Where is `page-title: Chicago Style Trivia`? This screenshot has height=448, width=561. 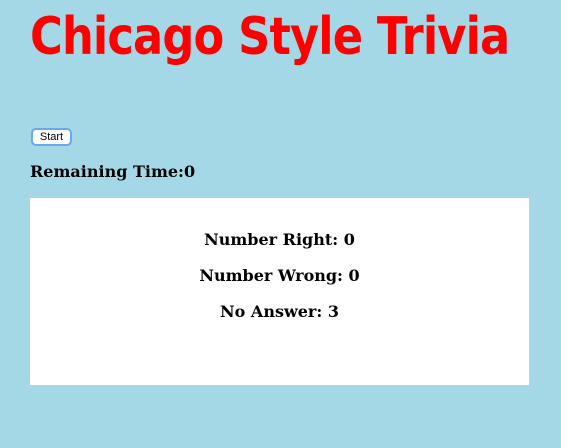 page-title: Chicago Style Trivia is located at coordinates (270, 37).